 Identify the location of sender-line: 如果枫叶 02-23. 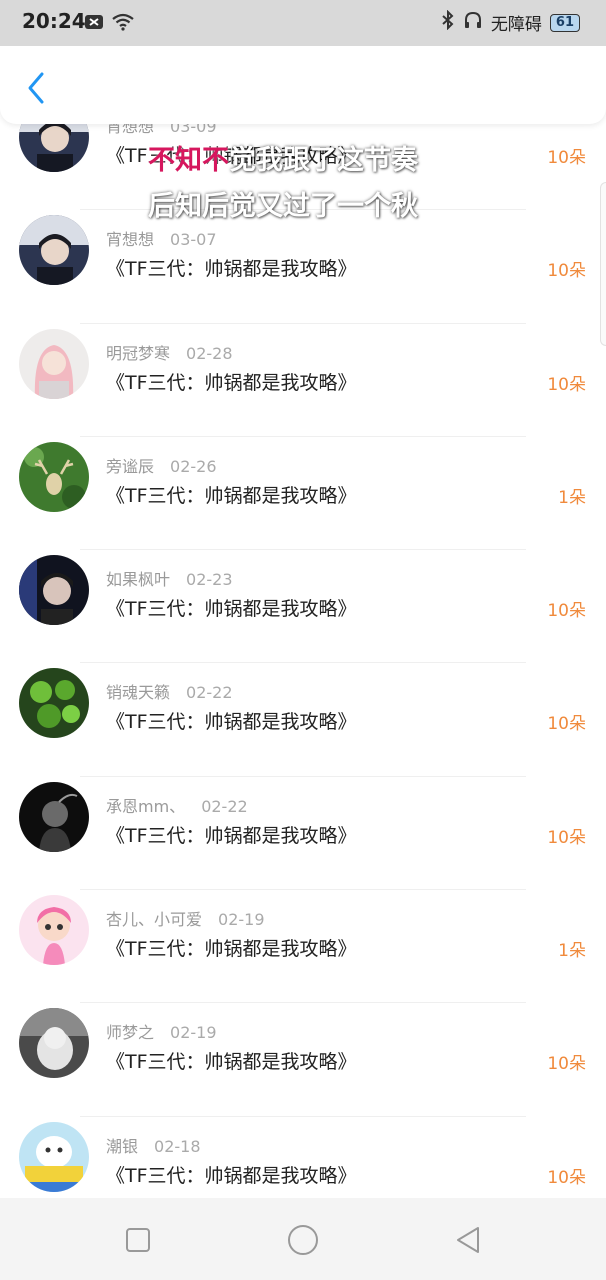
(169, 578).